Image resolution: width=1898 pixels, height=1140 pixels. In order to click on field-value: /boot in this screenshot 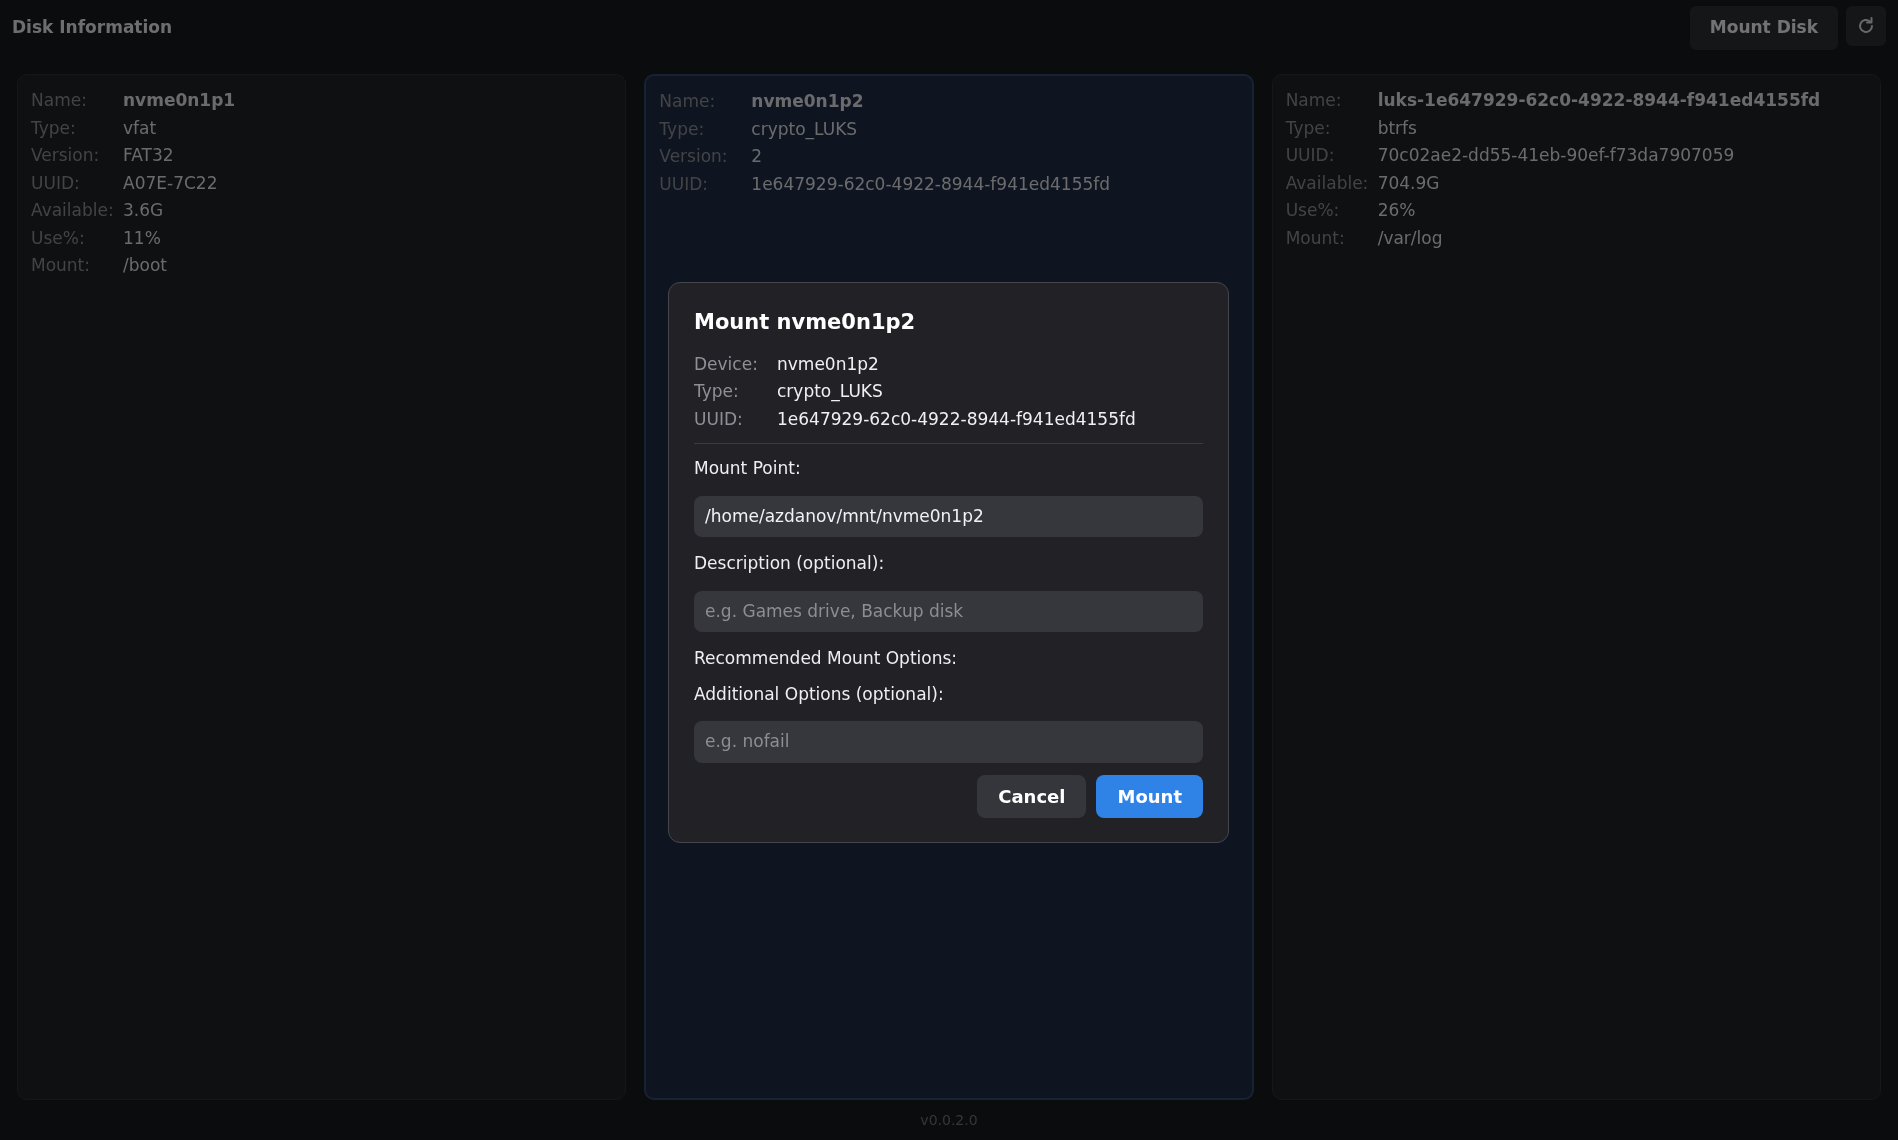, I will do `click(145, 265)`.